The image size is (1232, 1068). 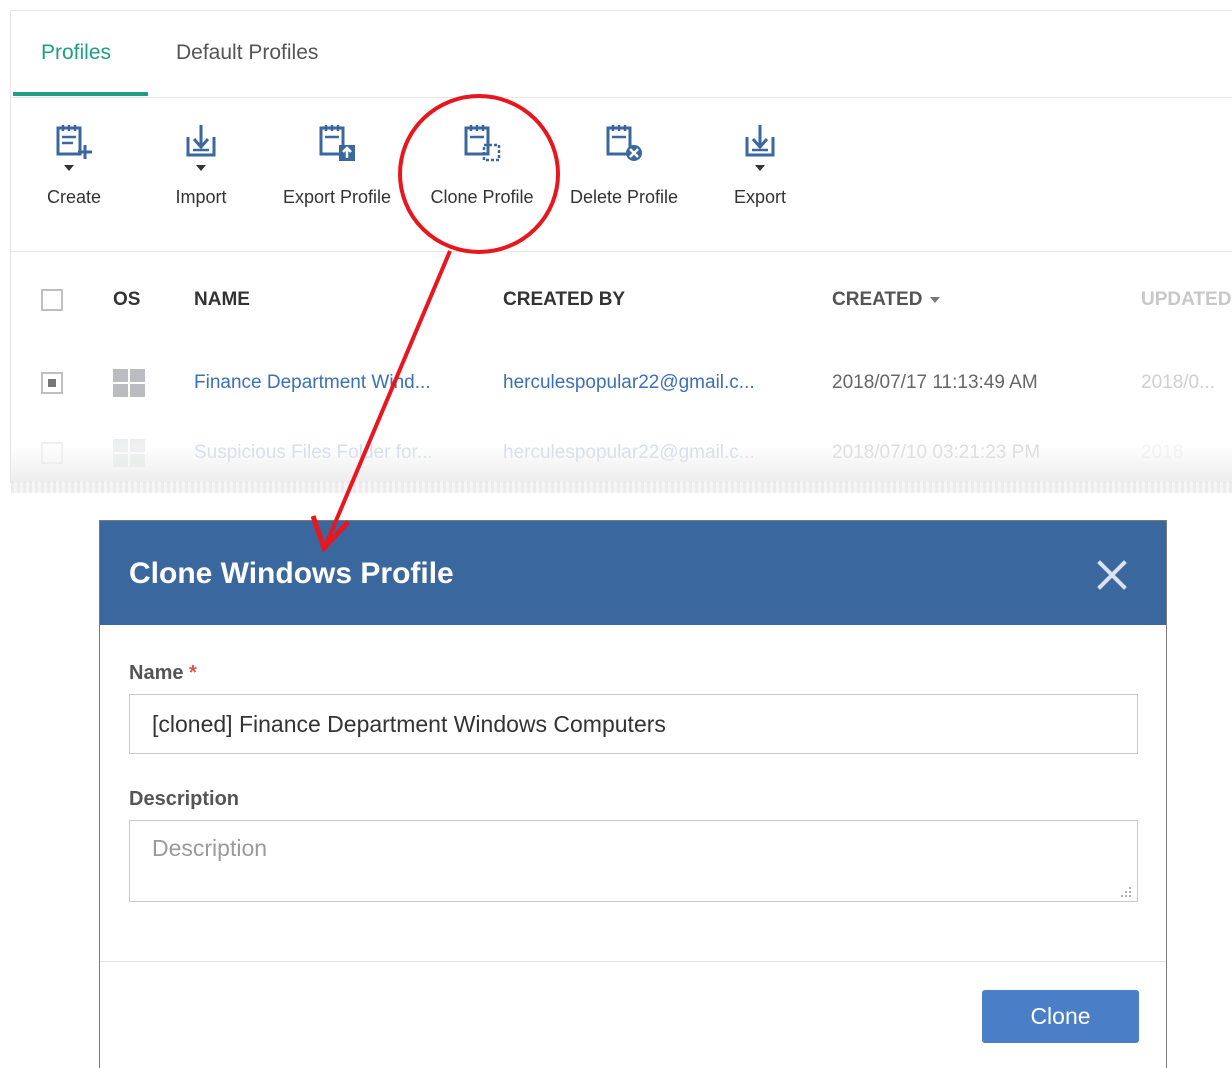 I want to click on delete-profile-button: Delete Profile, so click(x=624, y=164).